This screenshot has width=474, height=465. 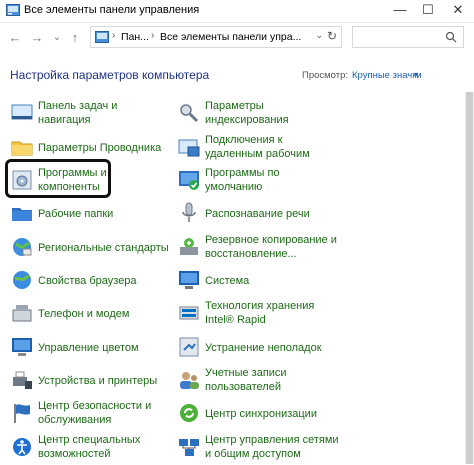 I want to click on scrollbar-thumb, so click(x=469, y=278).